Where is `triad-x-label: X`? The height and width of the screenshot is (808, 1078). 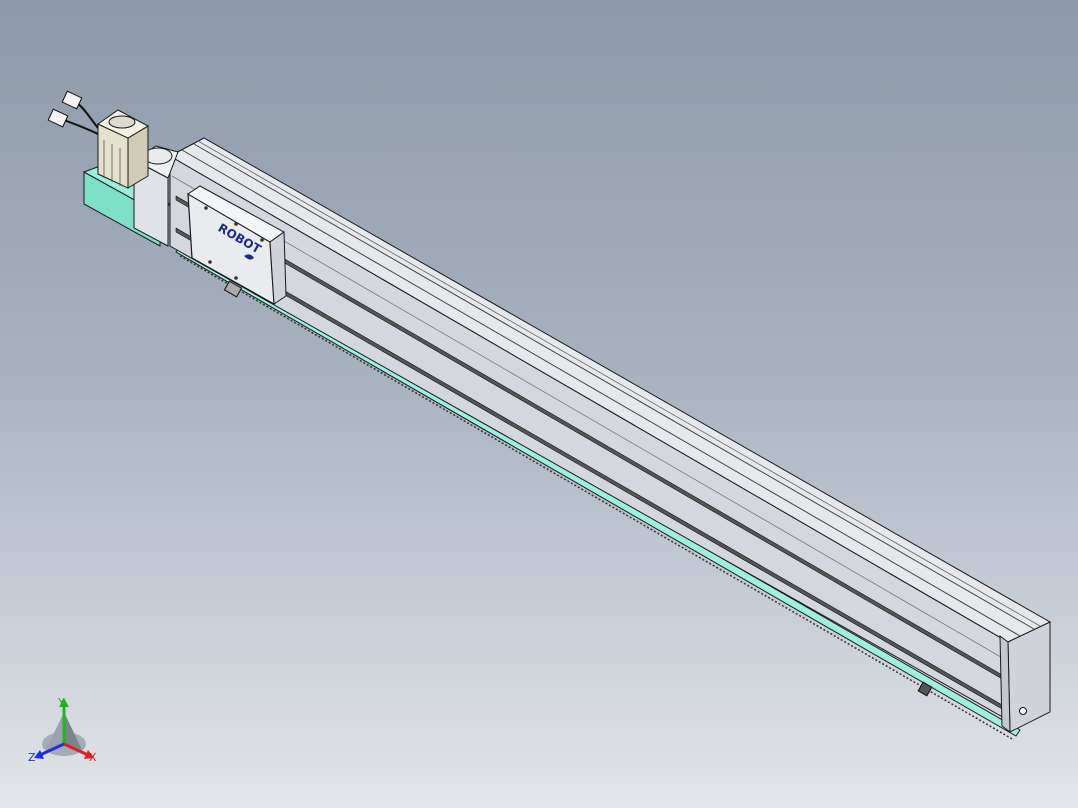
triad-x-label: X is located at coordinates (93, 757).